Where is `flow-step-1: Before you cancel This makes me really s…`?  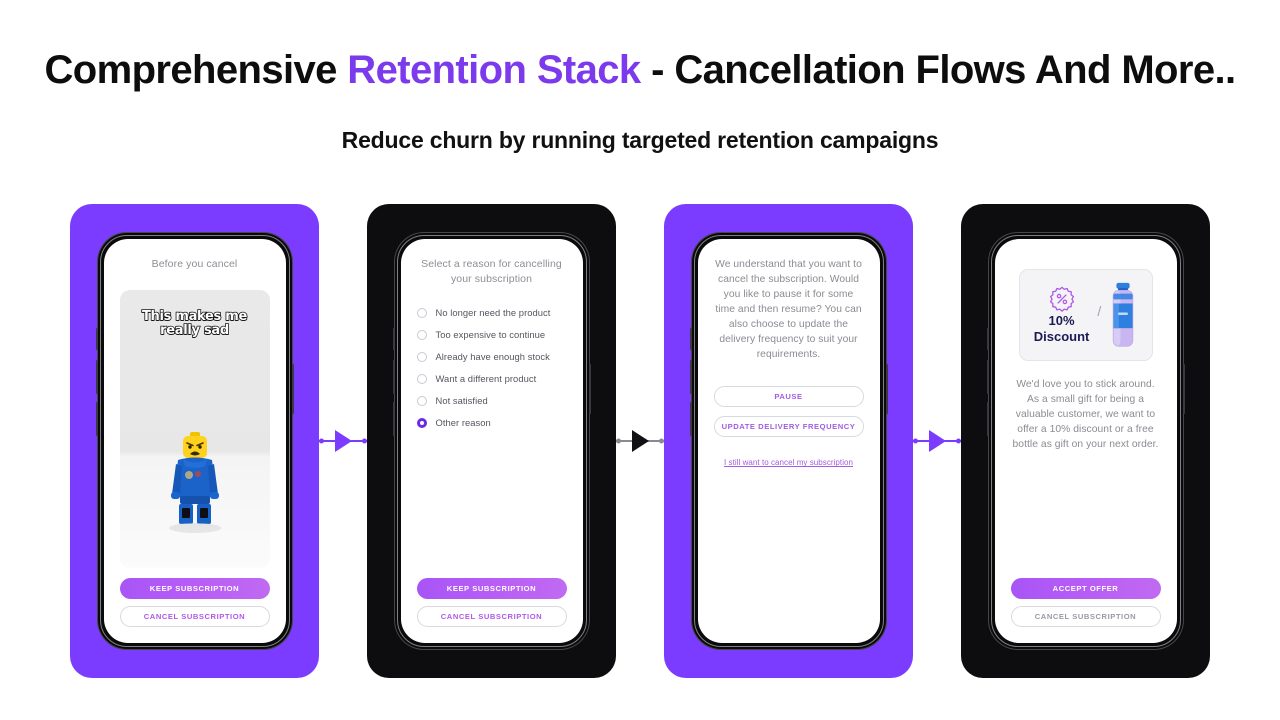
flow-step-1: Before you cancel This makes me really s… is located at coordinates (194, 441).